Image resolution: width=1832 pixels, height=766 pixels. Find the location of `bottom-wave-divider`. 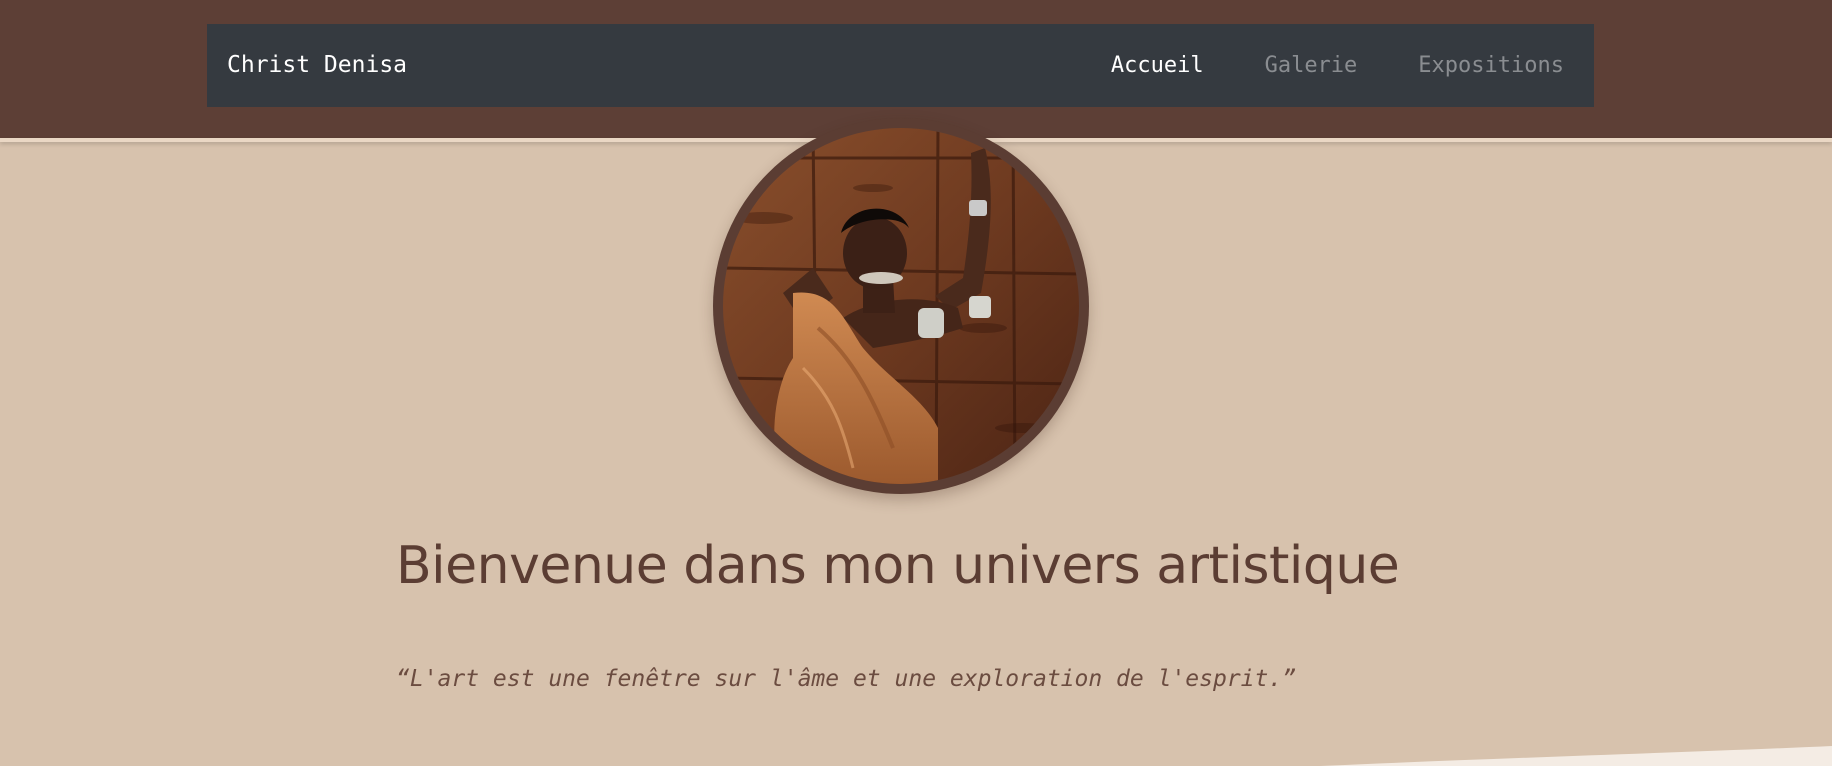

bottom-wave-divider is located at coordinates (1576, 756).